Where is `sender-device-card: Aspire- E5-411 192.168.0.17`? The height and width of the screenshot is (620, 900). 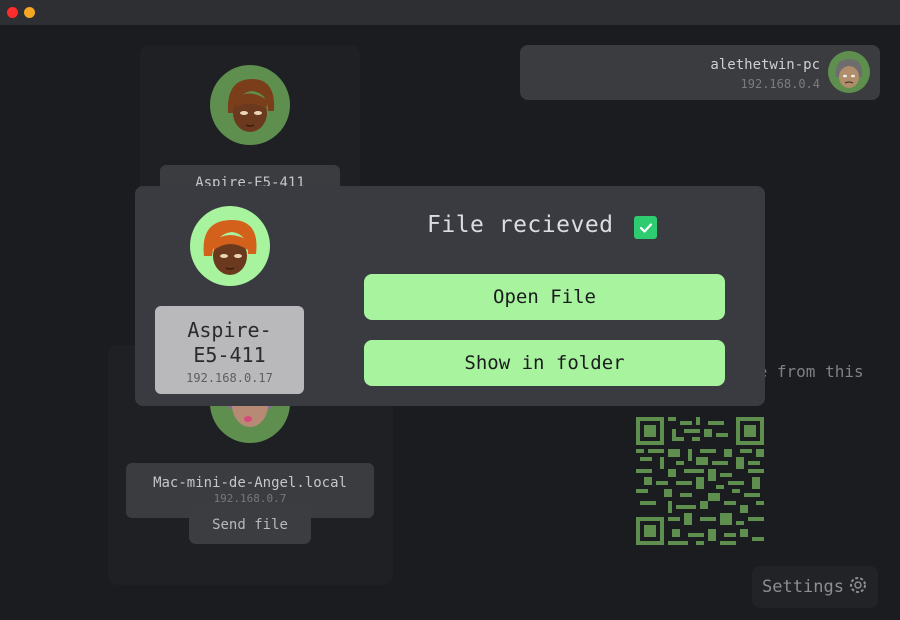
sender-device-card: Aspire- E5-411 192.168.0.17 is located at coordinates (229, 350).